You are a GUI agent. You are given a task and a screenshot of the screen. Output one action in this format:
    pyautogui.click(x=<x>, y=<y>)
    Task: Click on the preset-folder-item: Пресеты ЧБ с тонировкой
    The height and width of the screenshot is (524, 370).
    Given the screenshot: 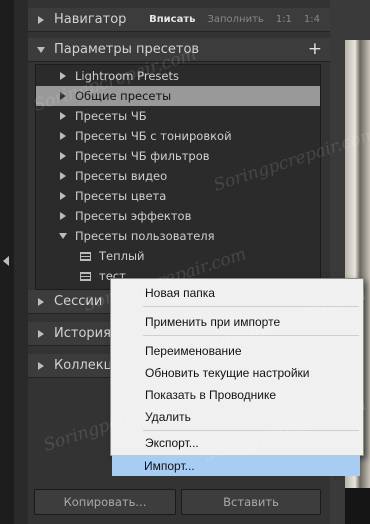 What is the action you would take?
    pyautogui.click(x=178, y=136)
    